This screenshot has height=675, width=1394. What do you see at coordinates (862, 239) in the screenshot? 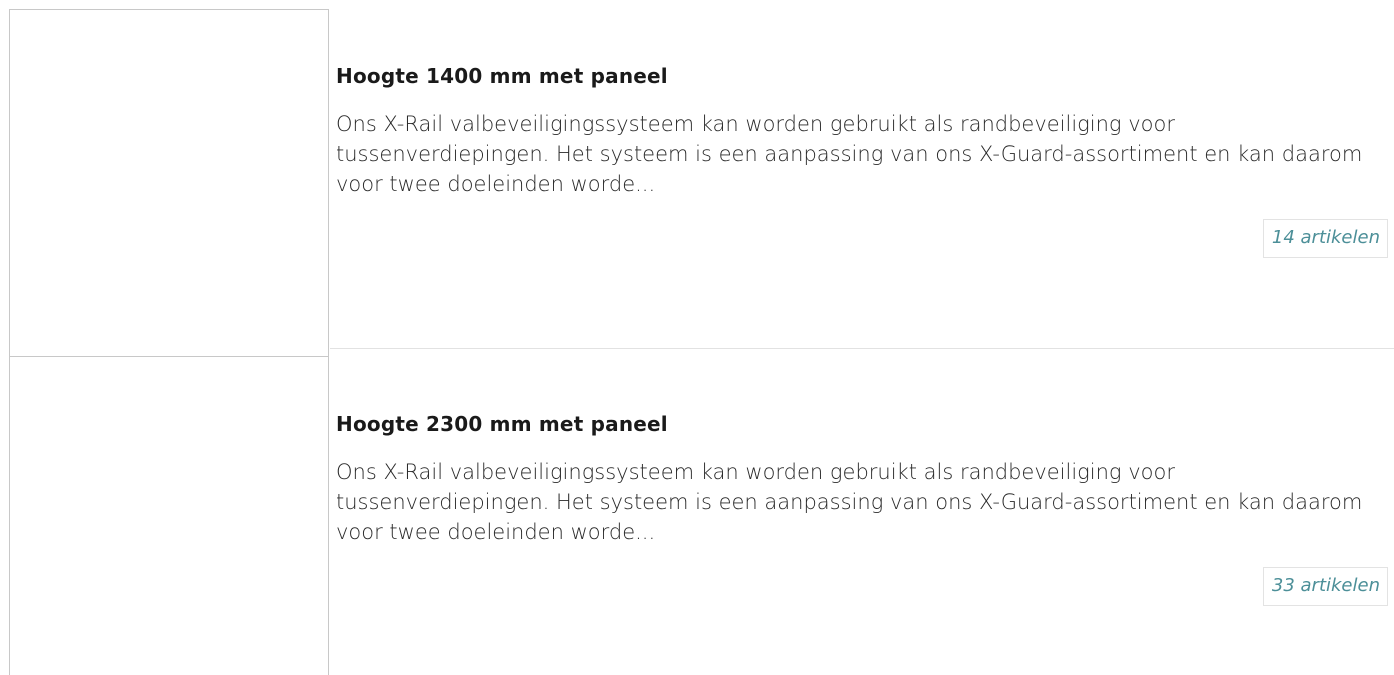
I see `category-count-row: 14 artikelen` at bounding box center [862, 239].